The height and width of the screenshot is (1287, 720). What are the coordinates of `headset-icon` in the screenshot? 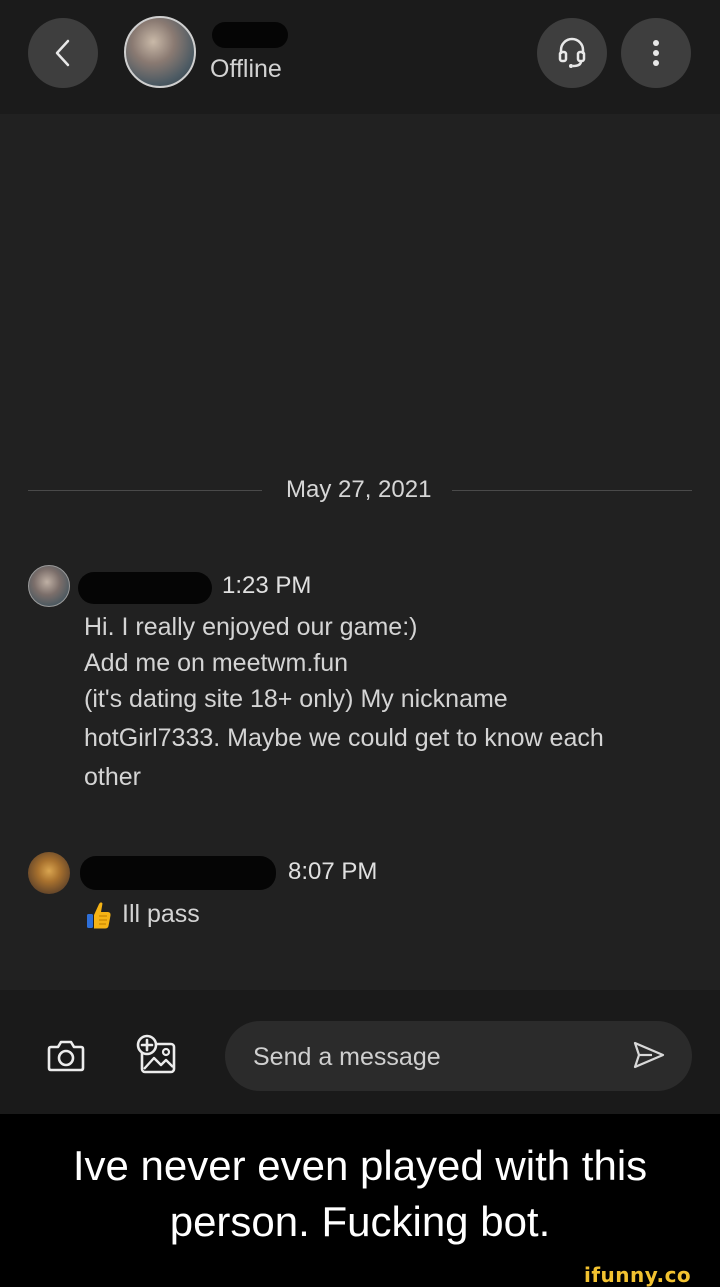 It's located at (572, 52).